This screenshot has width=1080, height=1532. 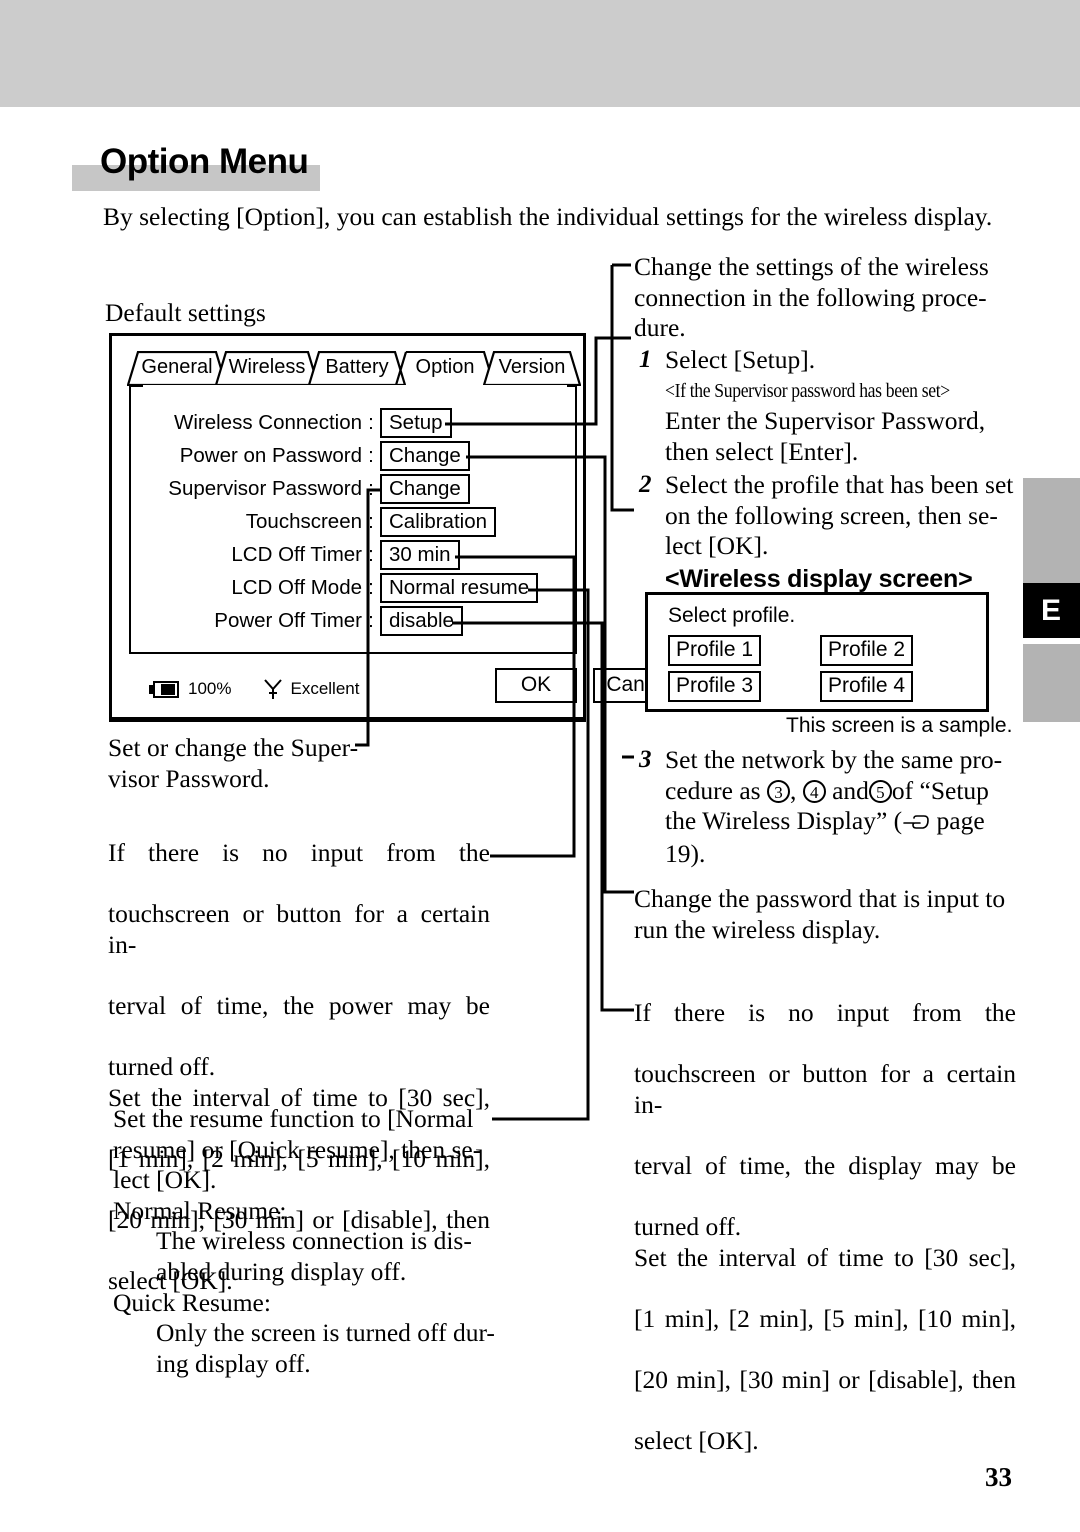 I want to click on tab-version: Version, so click(x=532, y=368).